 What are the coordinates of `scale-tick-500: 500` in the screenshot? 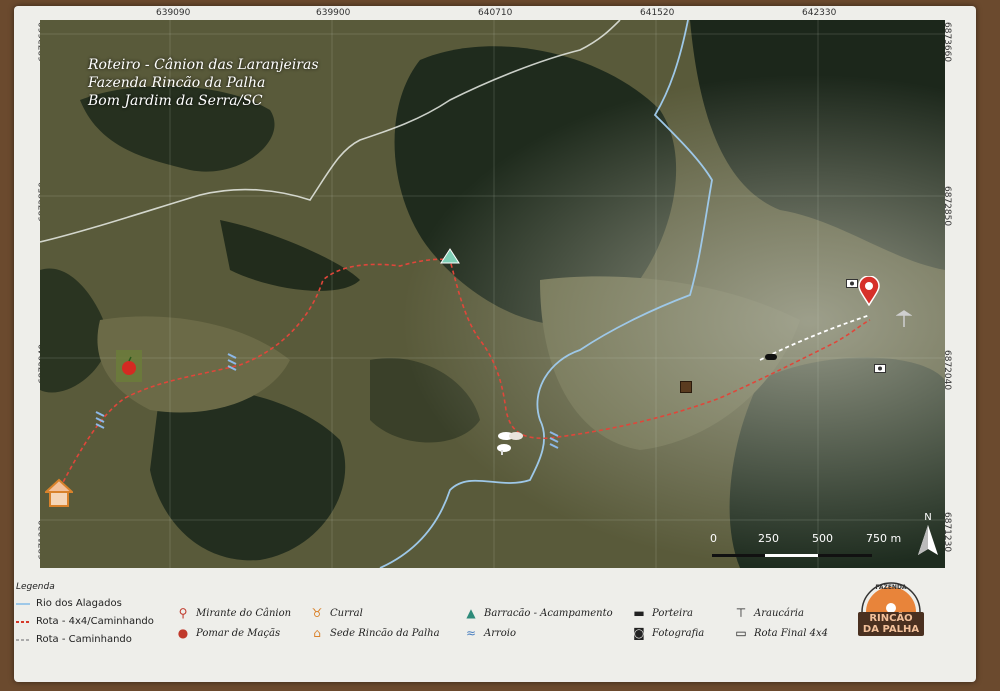 It's located at (822, 538).